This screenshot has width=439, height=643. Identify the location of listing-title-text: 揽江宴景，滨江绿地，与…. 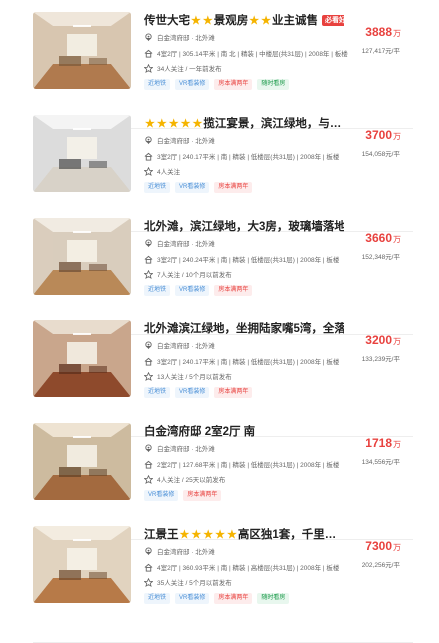
(272, 124).